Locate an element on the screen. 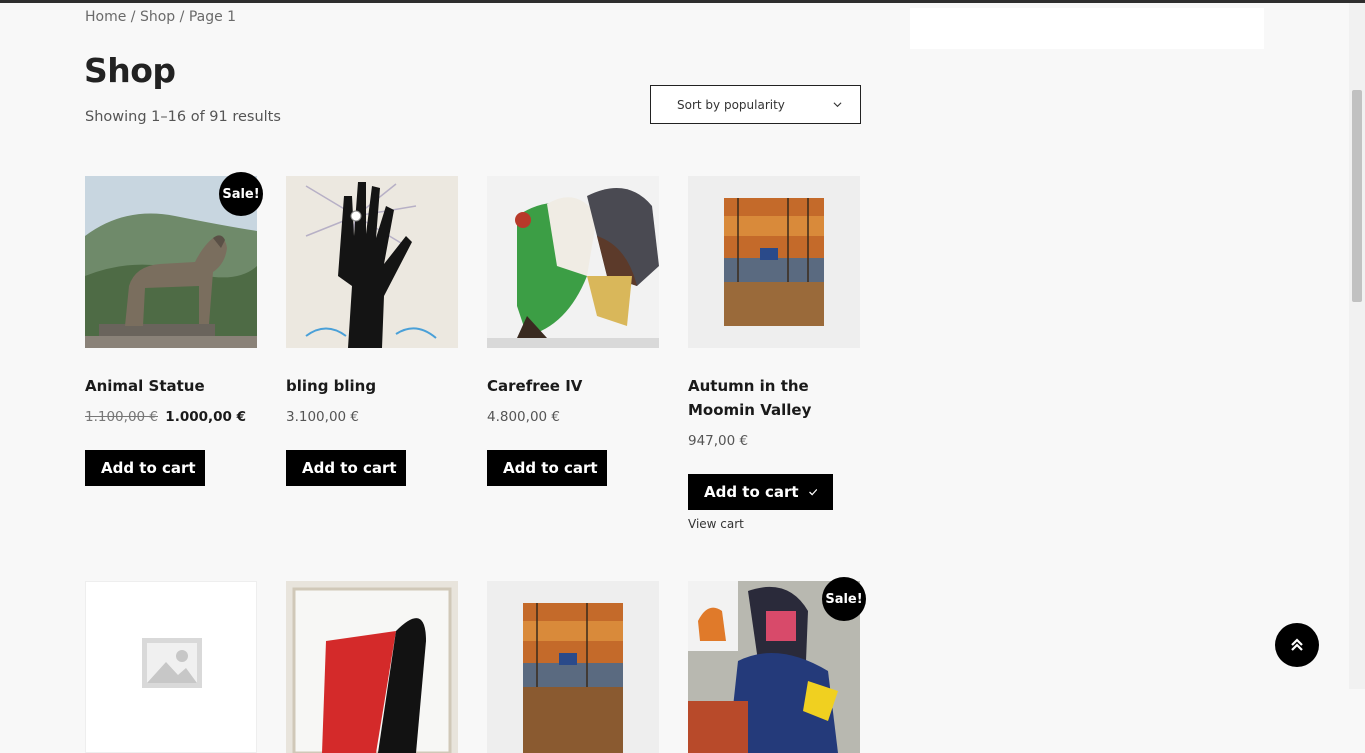  chevron-down-icon is located at coordinates (837, 105).